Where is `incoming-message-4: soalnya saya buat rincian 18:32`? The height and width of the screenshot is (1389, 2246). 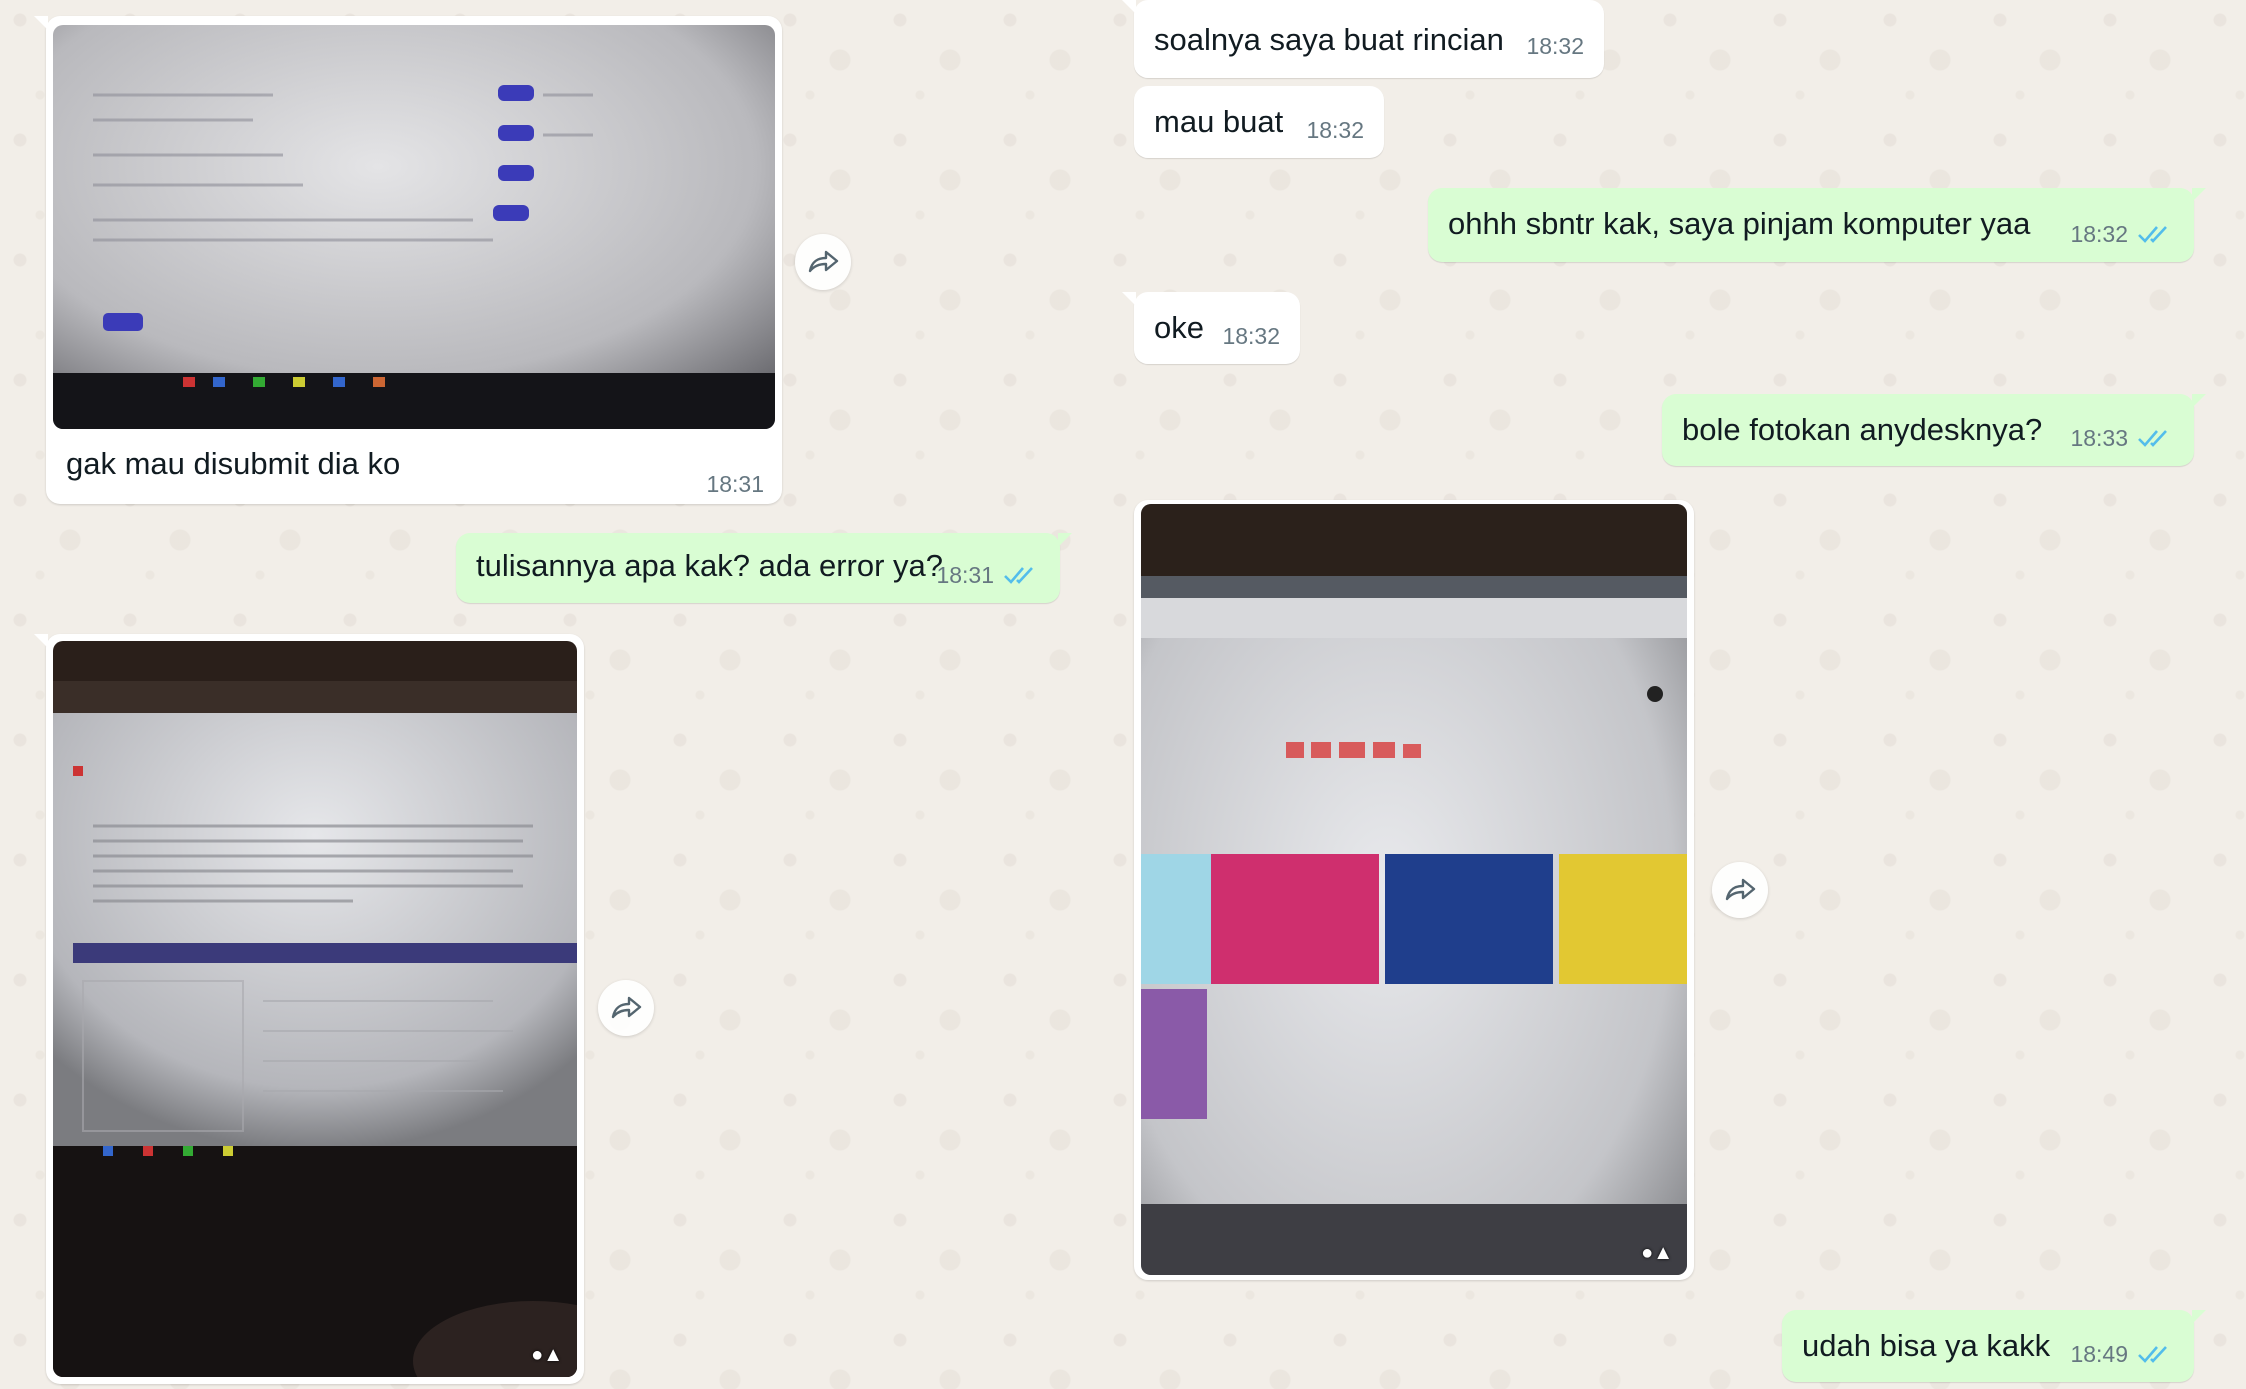
incoming-message-4: soalnya saya buat rincian 18:32 is located at coordinates (1363, 39).